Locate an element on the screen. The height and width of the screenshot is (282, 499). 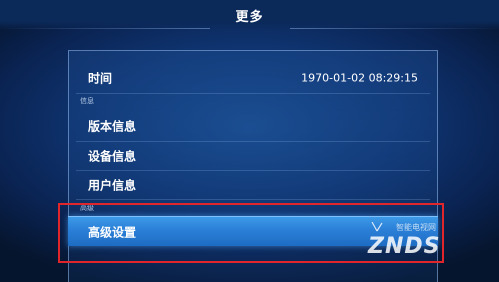
menu-item-device-info: 设备信息 is located at coordinates (253, 156).